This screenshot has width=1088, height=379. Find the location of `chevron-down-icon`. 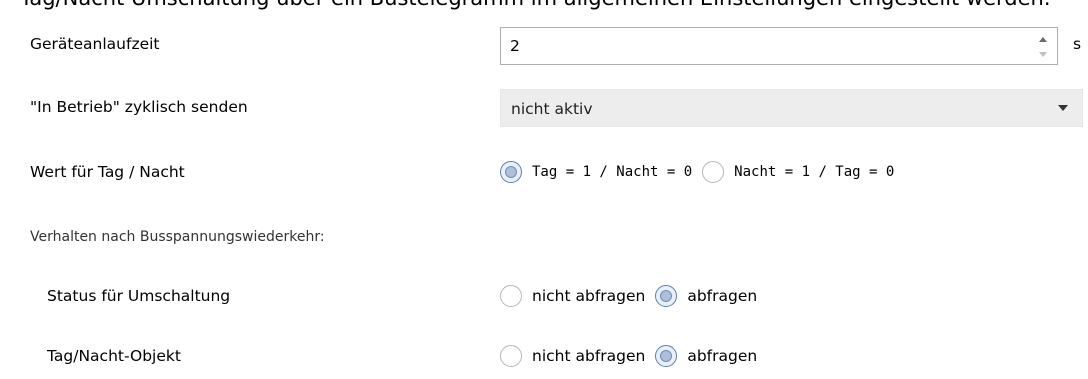

chevron-down-icon is located at coordinates (1063, 108).